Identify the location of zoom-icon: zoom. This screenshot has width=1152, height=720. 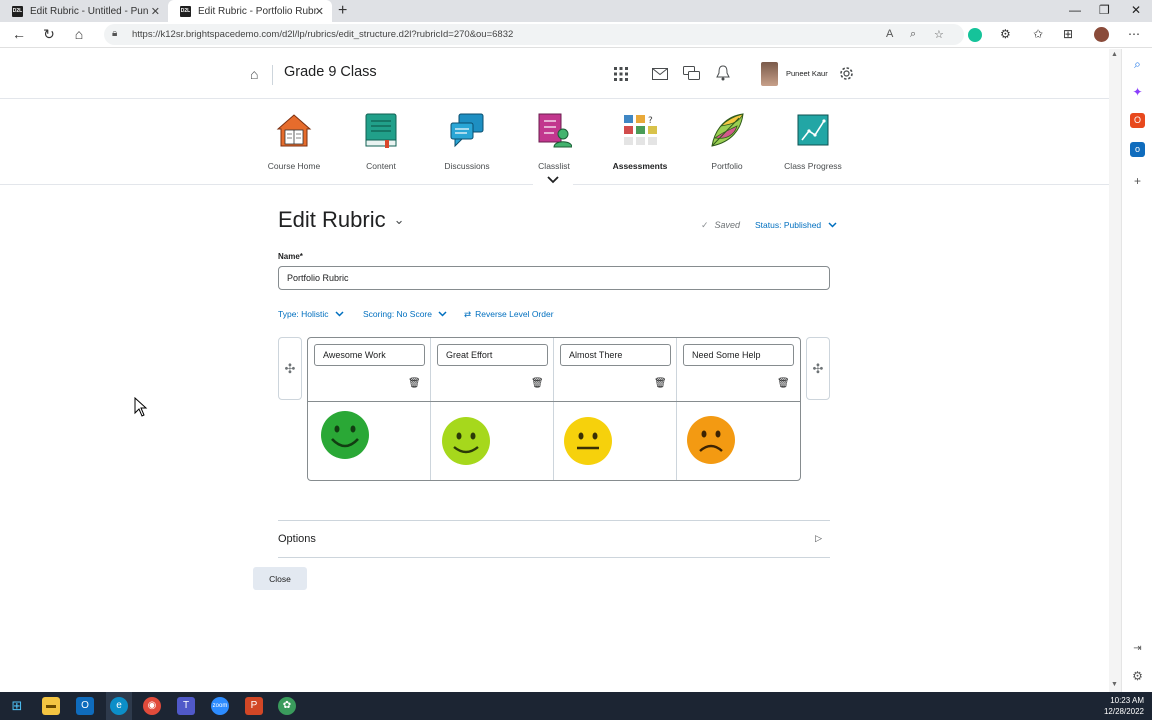
(220, 706).